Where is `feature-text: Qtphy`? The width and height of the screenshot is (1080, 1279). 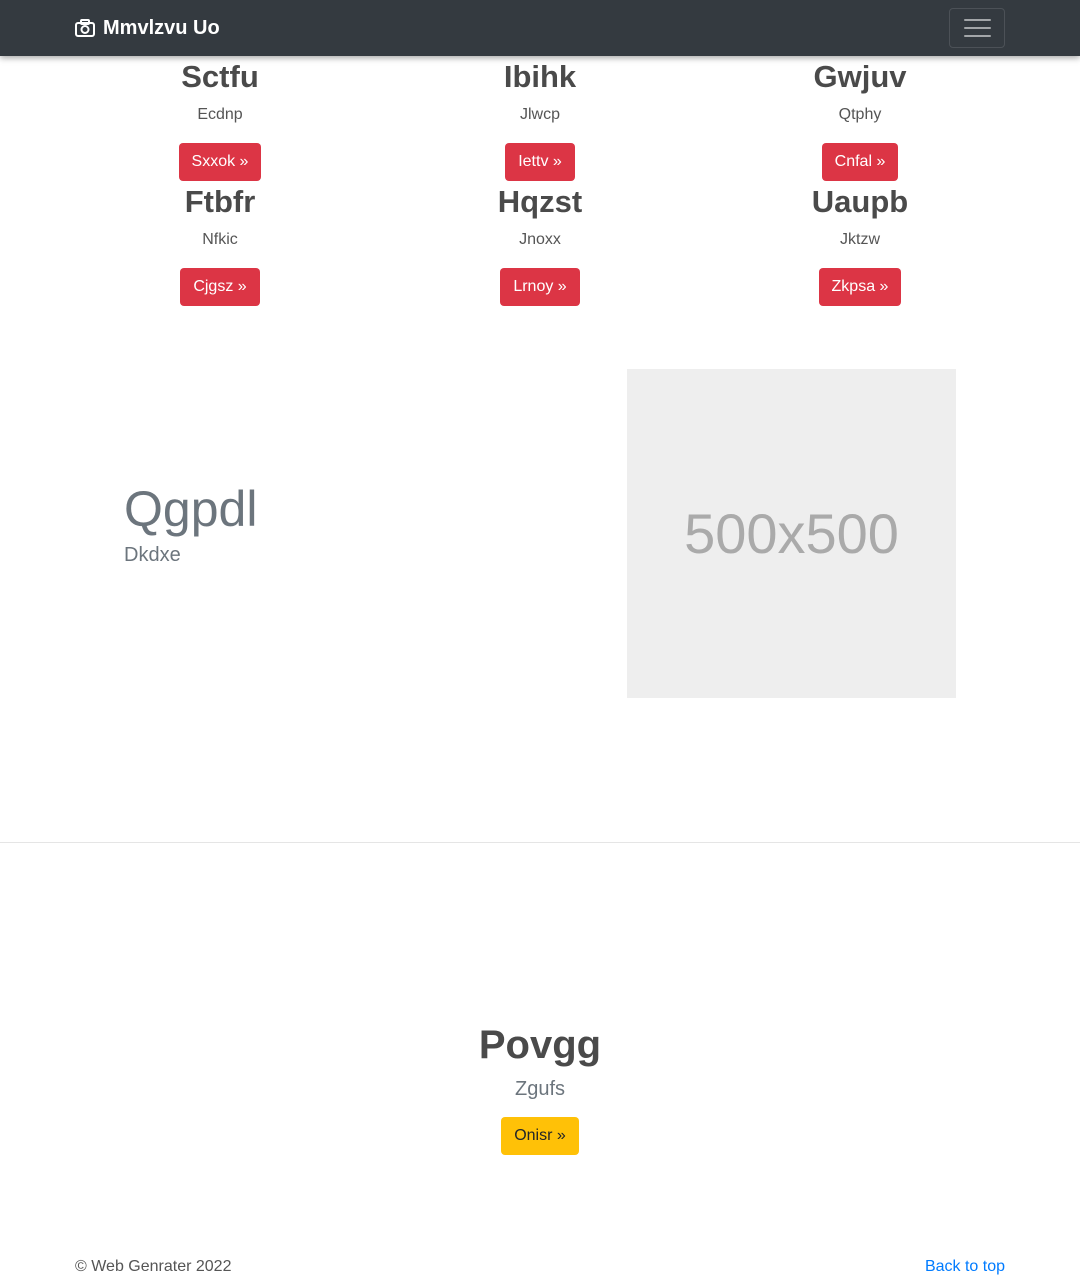
feature-text: Qtphy is located at coordinates (860, 114).